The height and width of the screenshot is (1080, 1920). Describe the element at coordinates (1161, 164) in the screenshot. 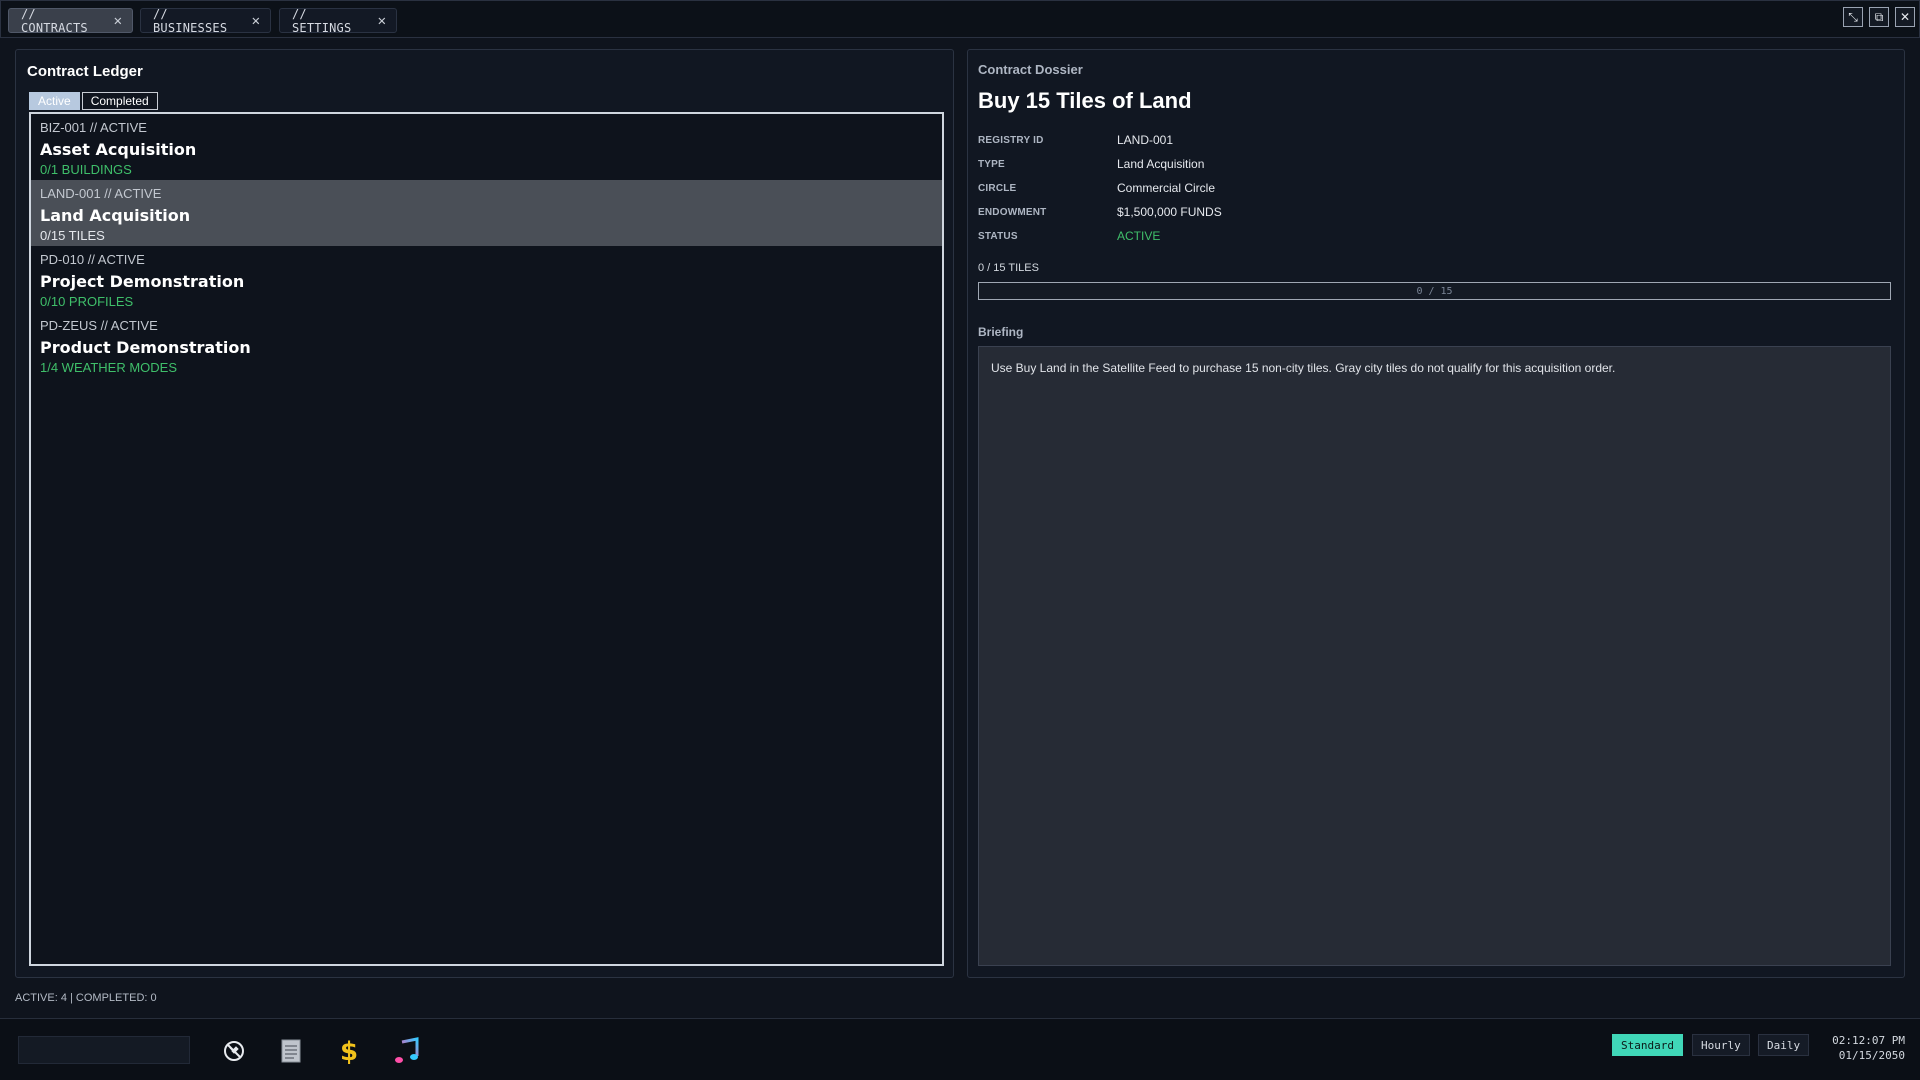

I see `field-value-type: Land Acquisition` at that location.